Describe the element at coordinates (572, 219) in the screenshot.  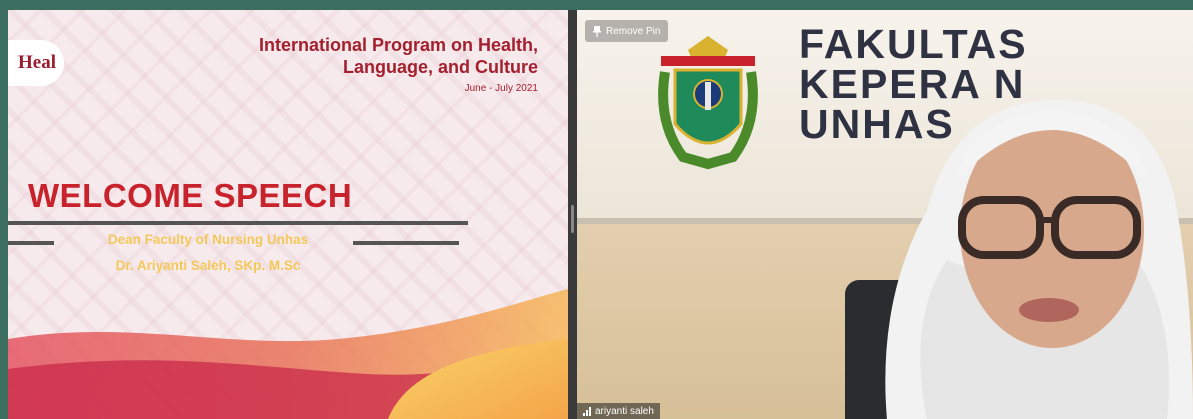
I see `divider-grip-icon` at that location.